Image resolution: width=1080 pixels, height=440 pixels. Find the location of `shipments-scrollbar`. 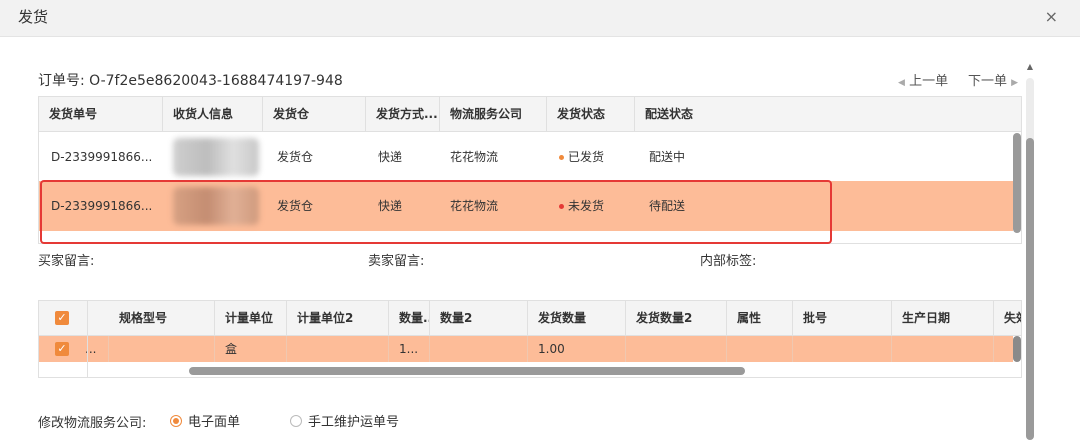

shipments-scrollbar is located at coordinates (1017, 187).